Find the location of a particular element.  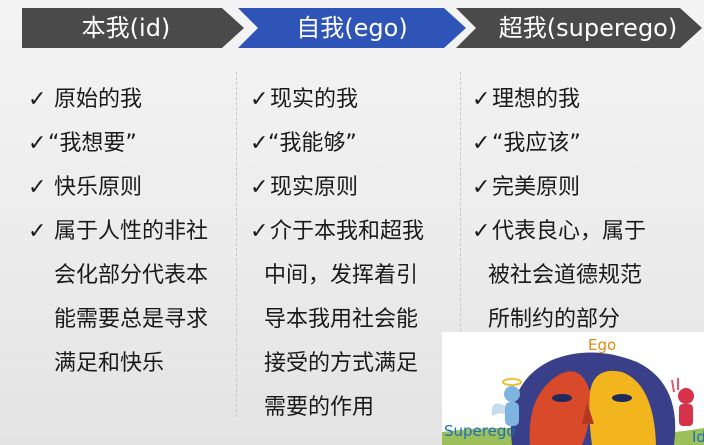

item-text: “我能够” is located at coordinates (312, 143).